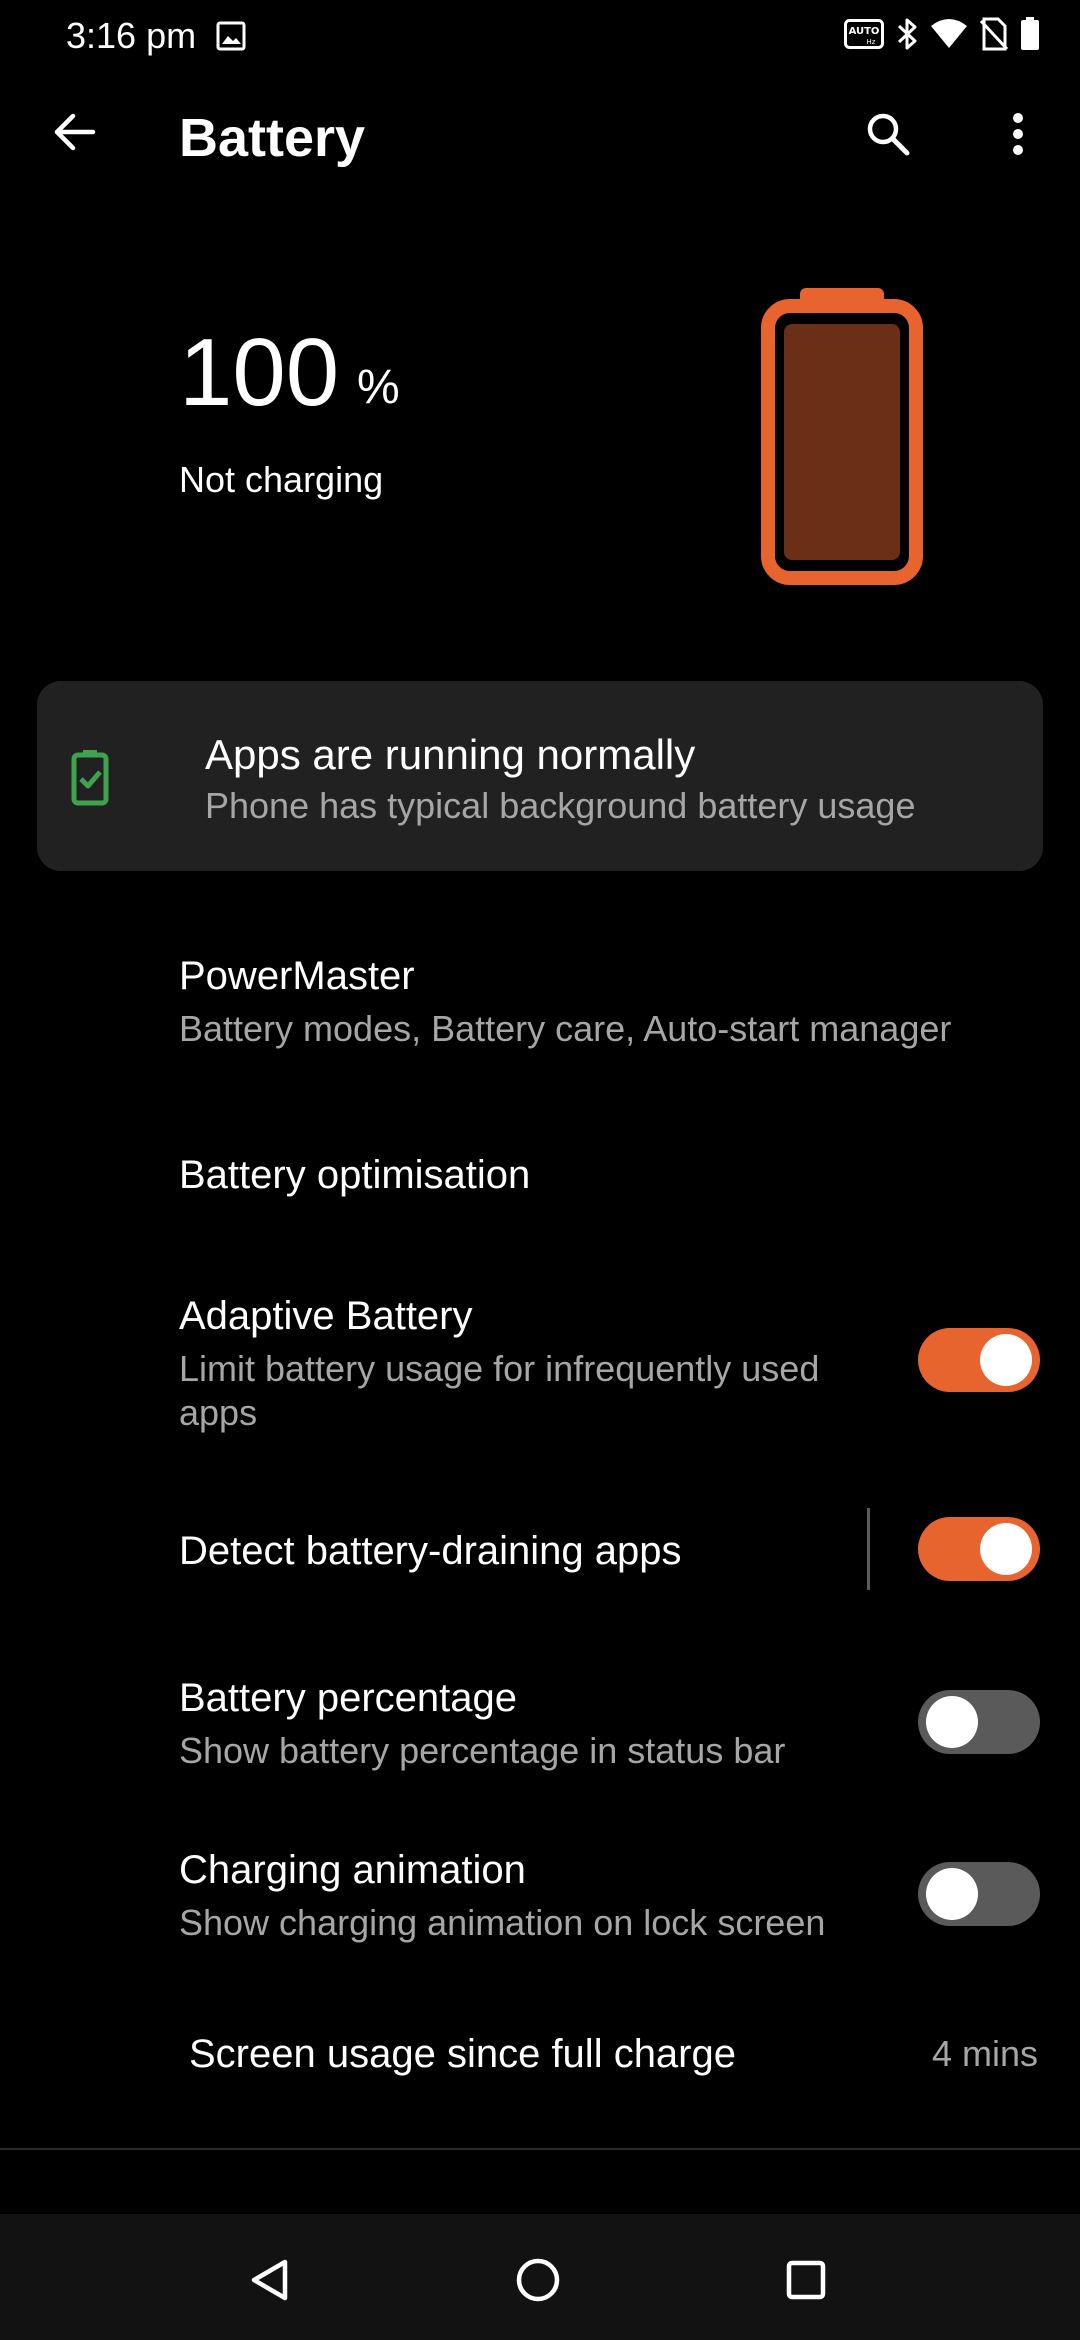  I want to click on pref-adaptive-title: Adaptive Battery, so click(326, 1316).